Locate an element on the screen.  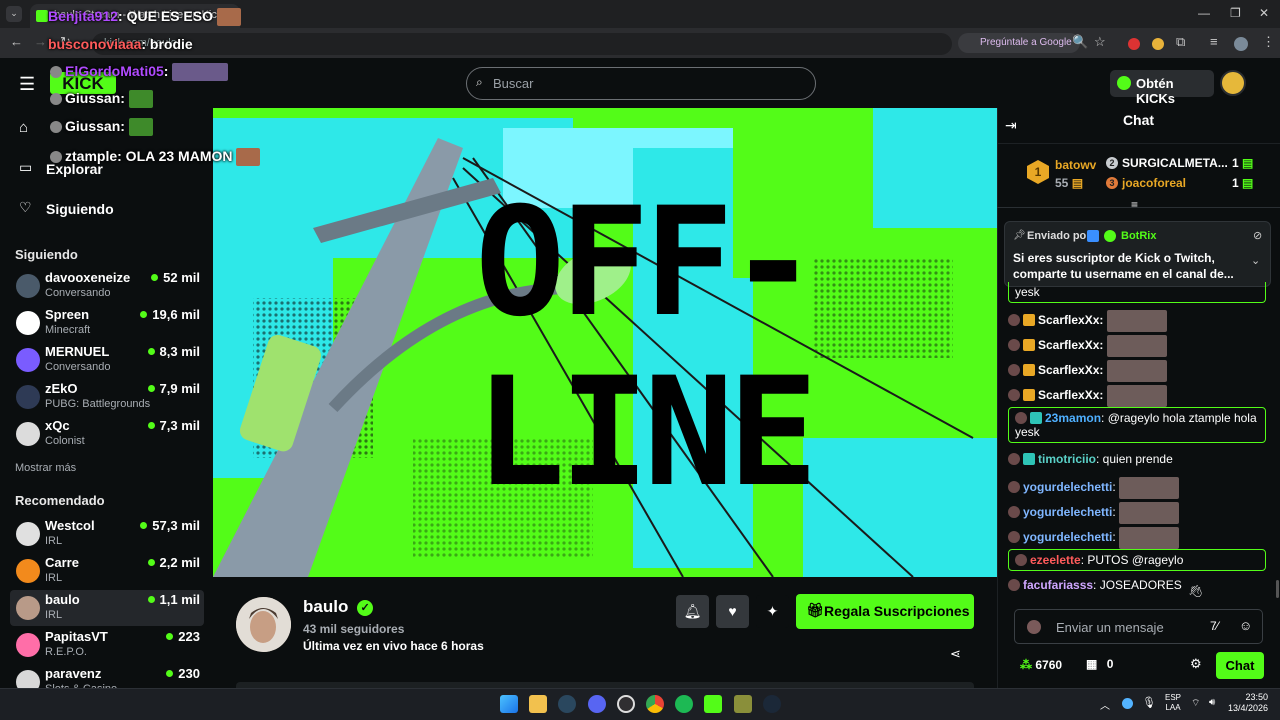
steam-2-icon is located at coordinates (772, 704).